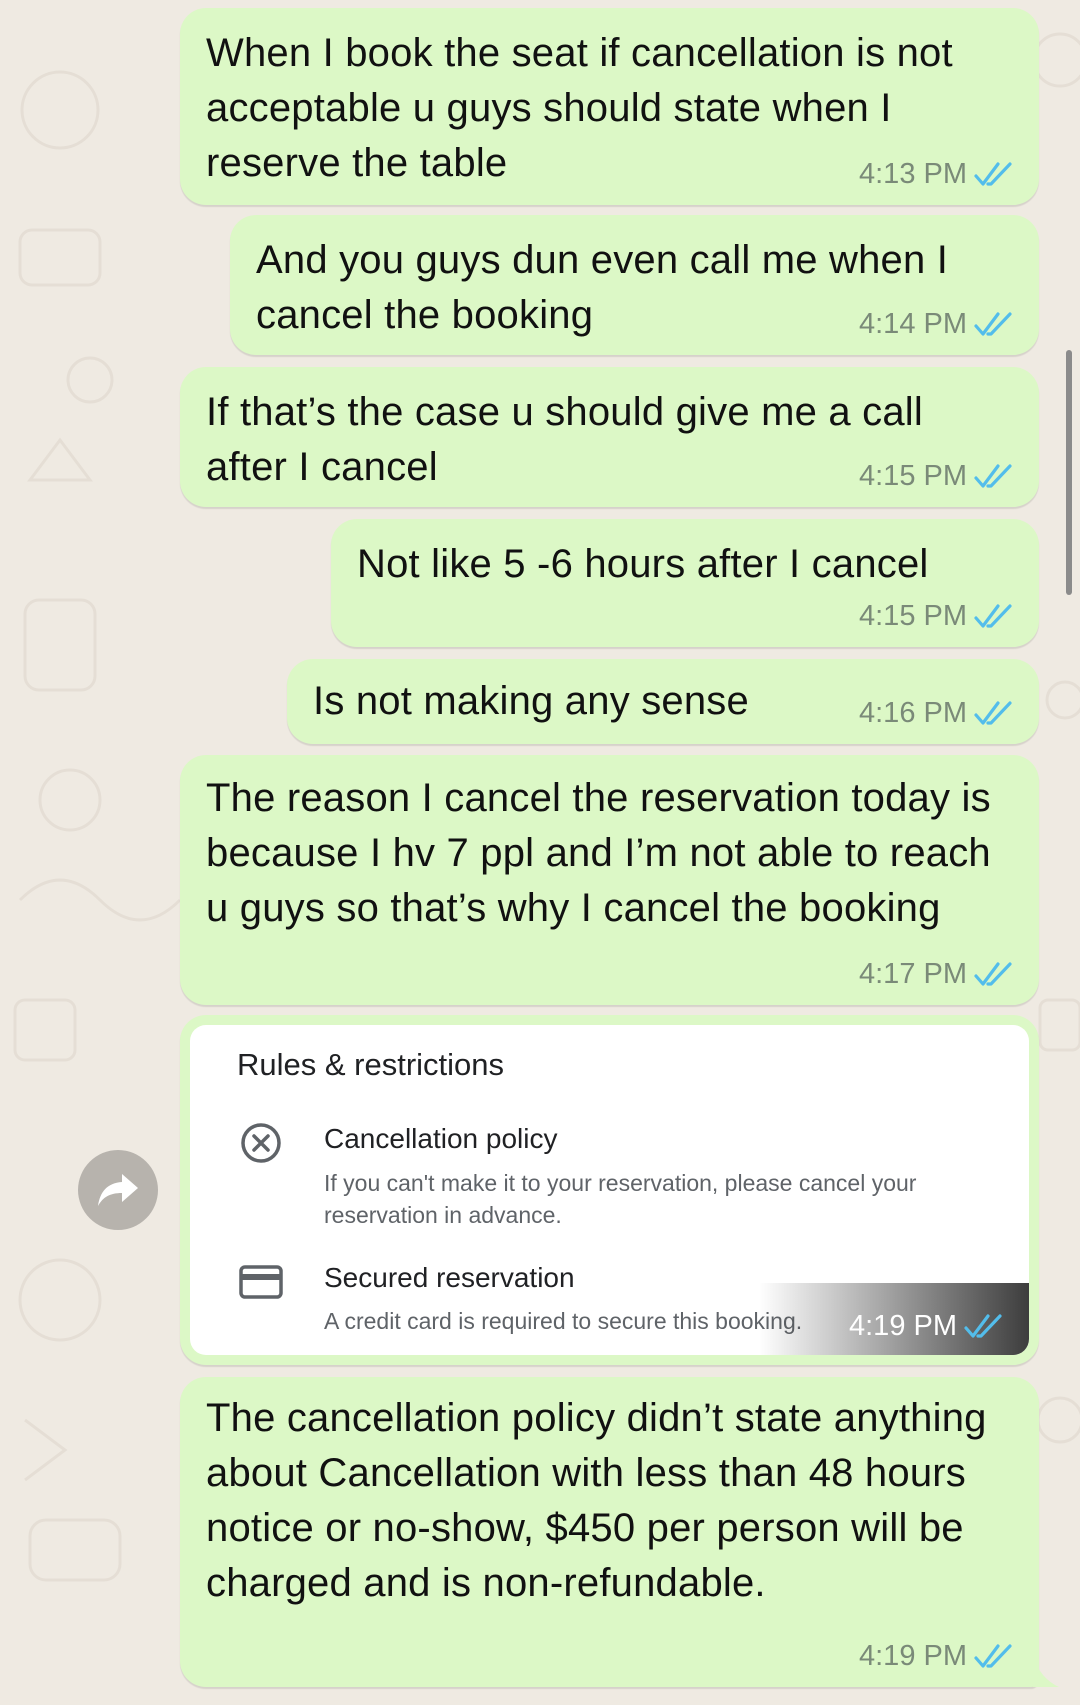 The height and width of the screenshot is (1705, 1080). Describe the element at coordinates (913, 974) in the screenshot. I see `message-time: 4:17 PM` at that location.